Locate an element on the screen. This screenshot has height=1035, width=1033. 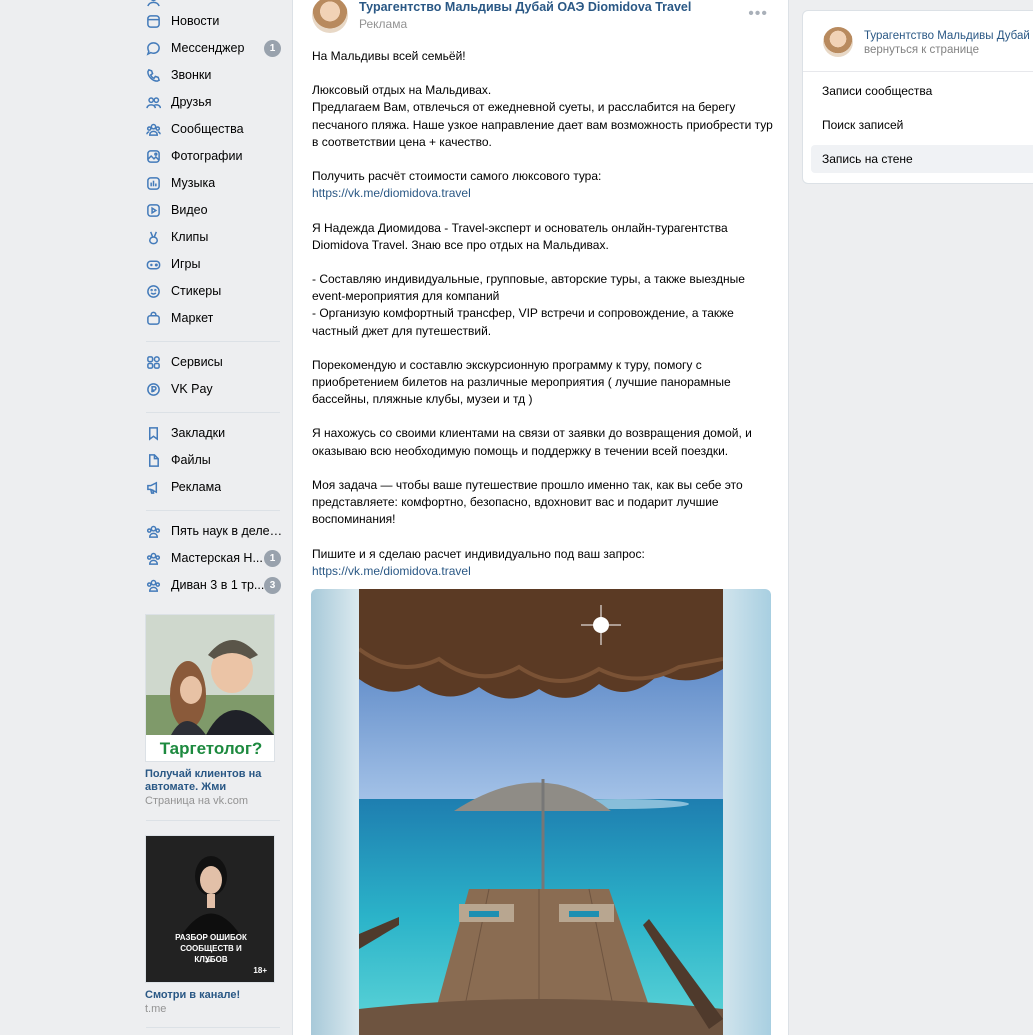
stickers-icon is located at coordinates (153, 291).